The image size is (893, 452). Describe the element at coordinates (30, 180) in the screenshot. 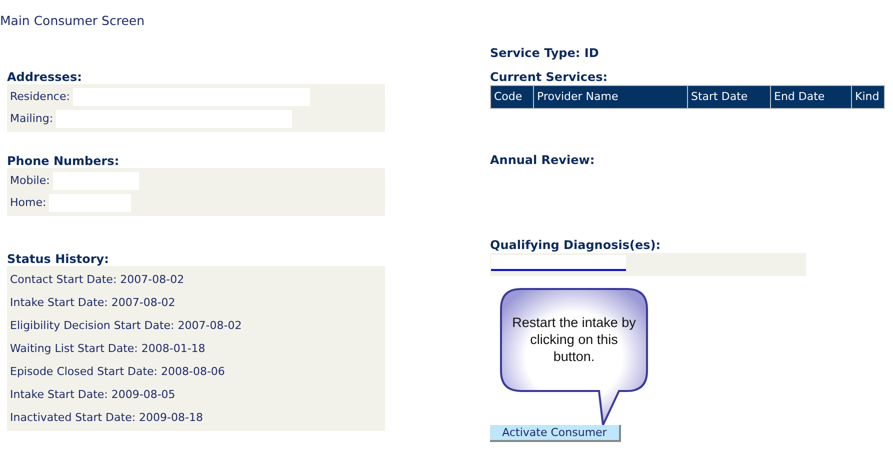

I see `field-label: Mobile:` at that location.